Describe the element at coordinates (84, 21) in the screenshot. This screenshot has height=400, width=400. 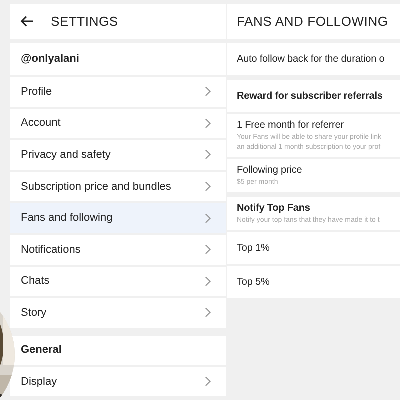
I see `settings-title: SETTINGS` at that location.